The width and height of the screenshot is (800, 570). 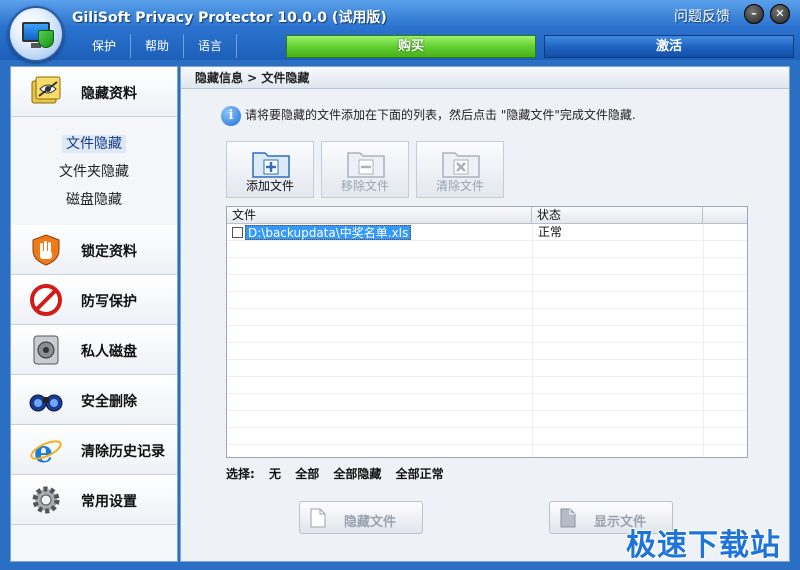 I want to click on buy-button: 购买, so click(x=411, y=46).